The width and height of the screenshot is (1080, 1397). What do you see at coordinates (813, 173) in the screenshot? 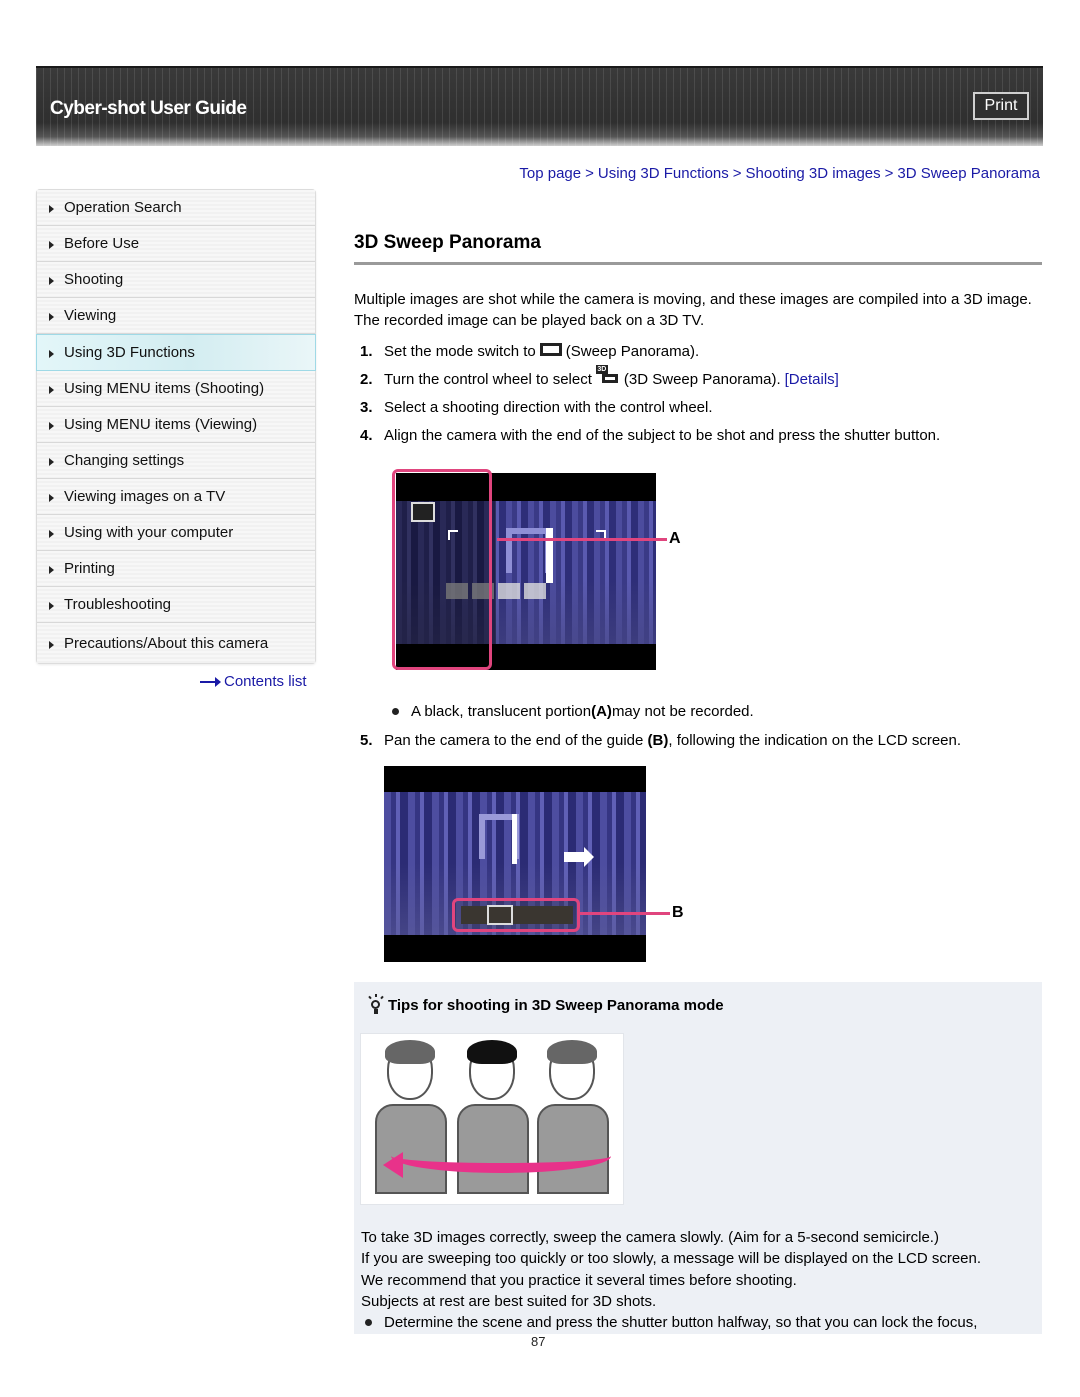
I see `breadcrumb-shooting-3d-images: Shooting 3D images` at bounding box center [813, 173].